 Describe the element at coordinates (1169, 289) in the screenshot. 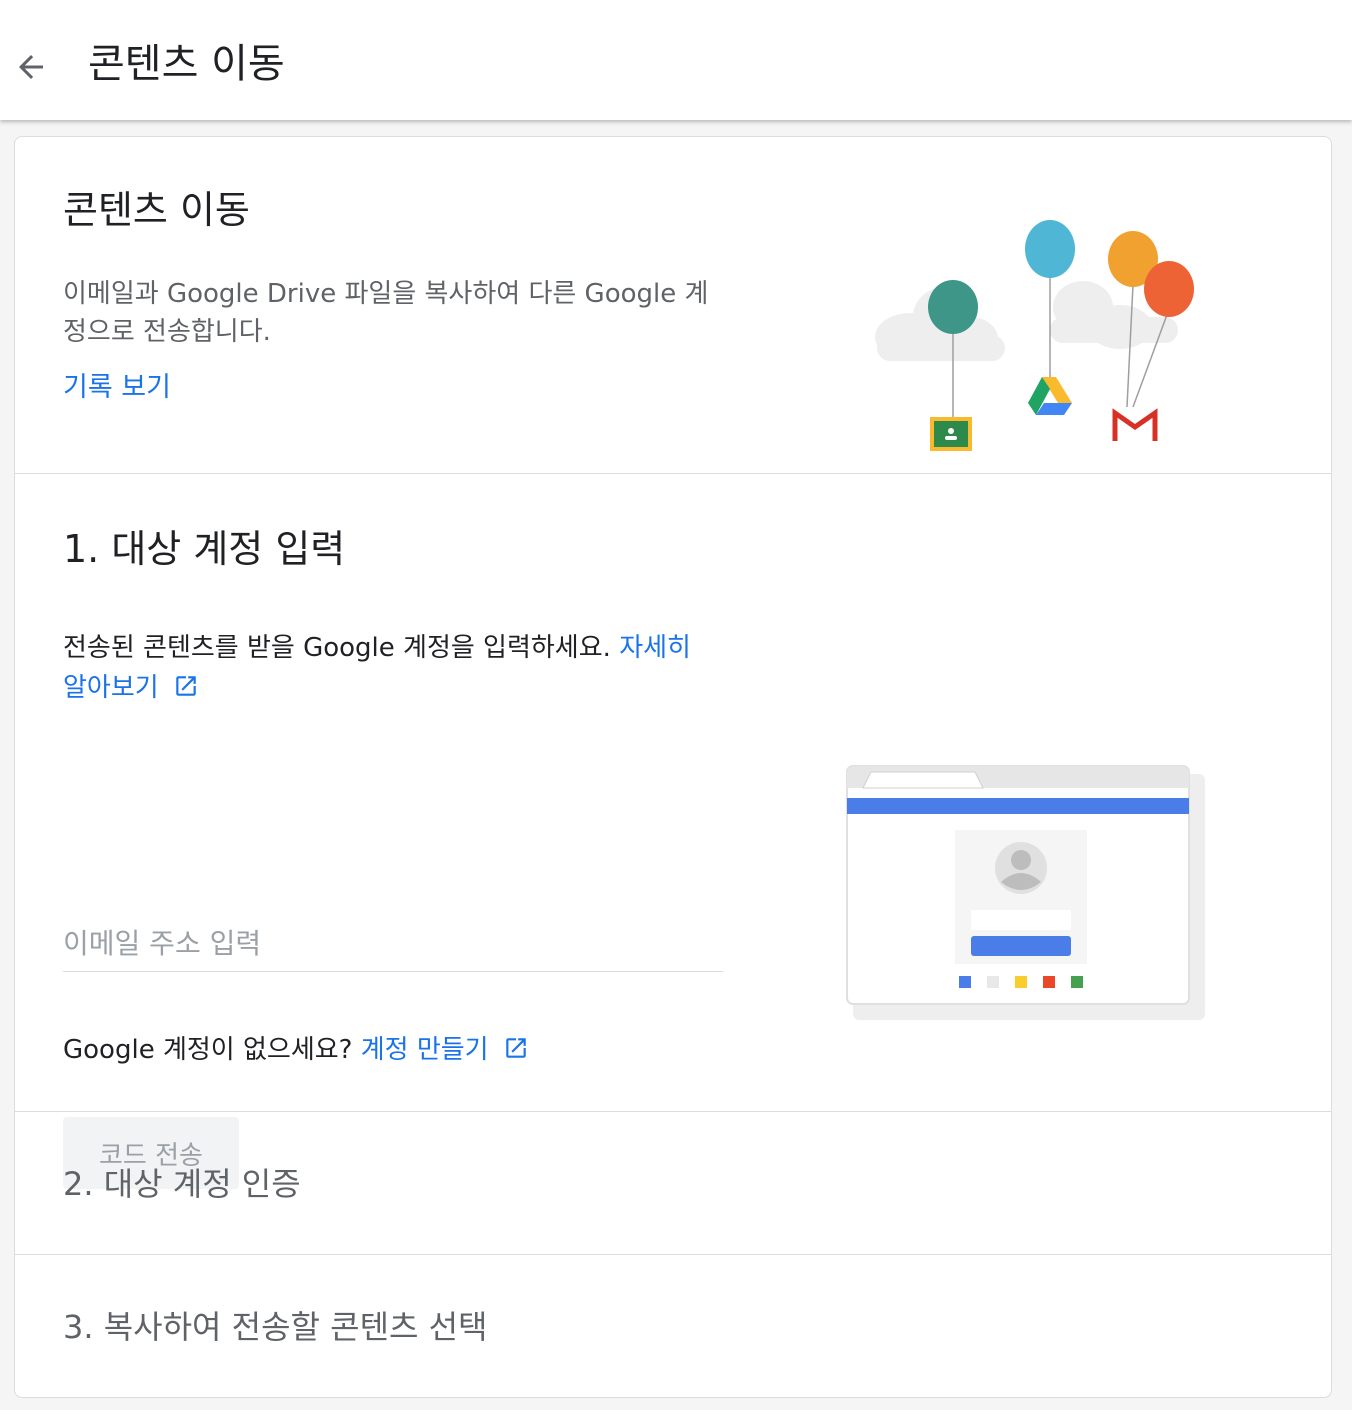

I see `red-balloon-icon` at that location.